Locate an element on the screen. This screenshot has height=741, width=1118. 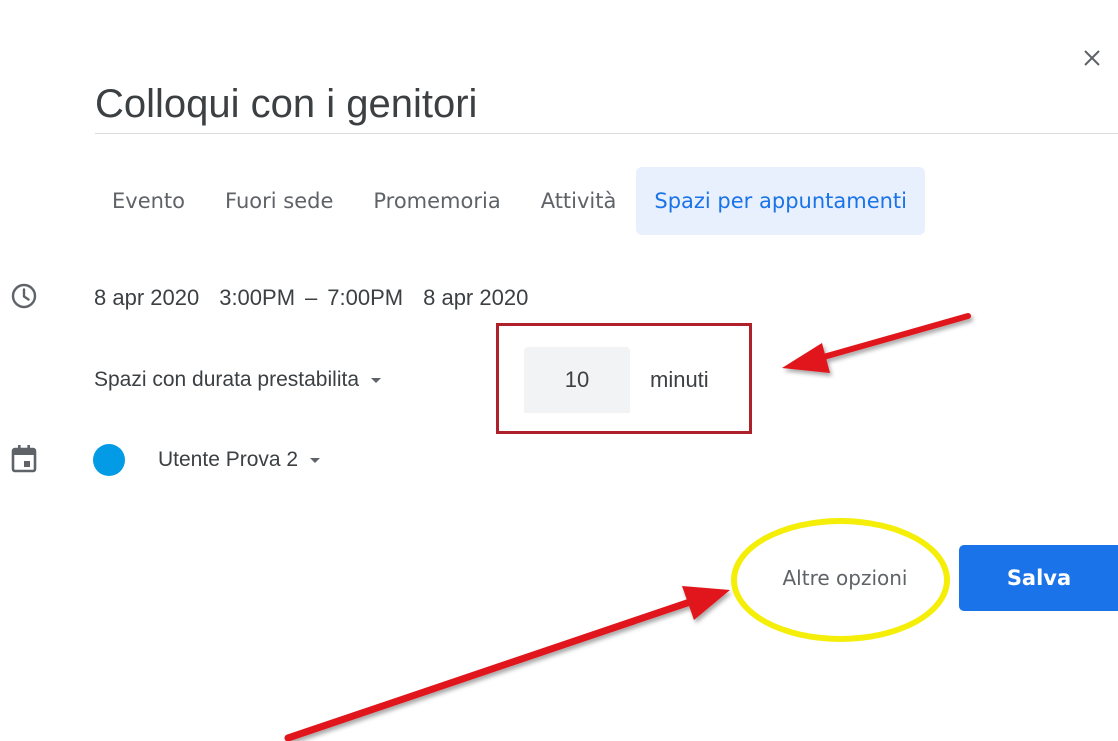
close-button is located at coordinates (1092, 58).